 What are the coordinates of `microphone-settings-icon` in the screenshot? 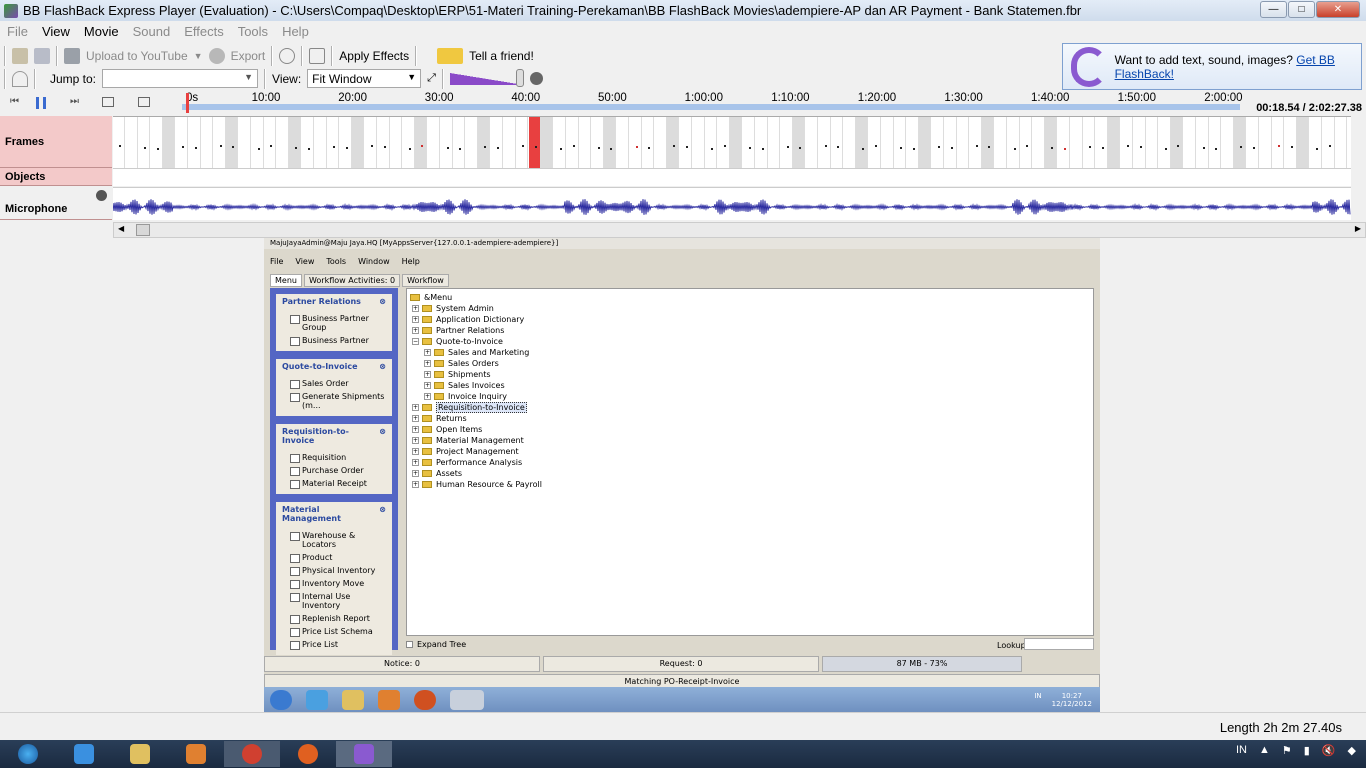 It's located at (101, 195).